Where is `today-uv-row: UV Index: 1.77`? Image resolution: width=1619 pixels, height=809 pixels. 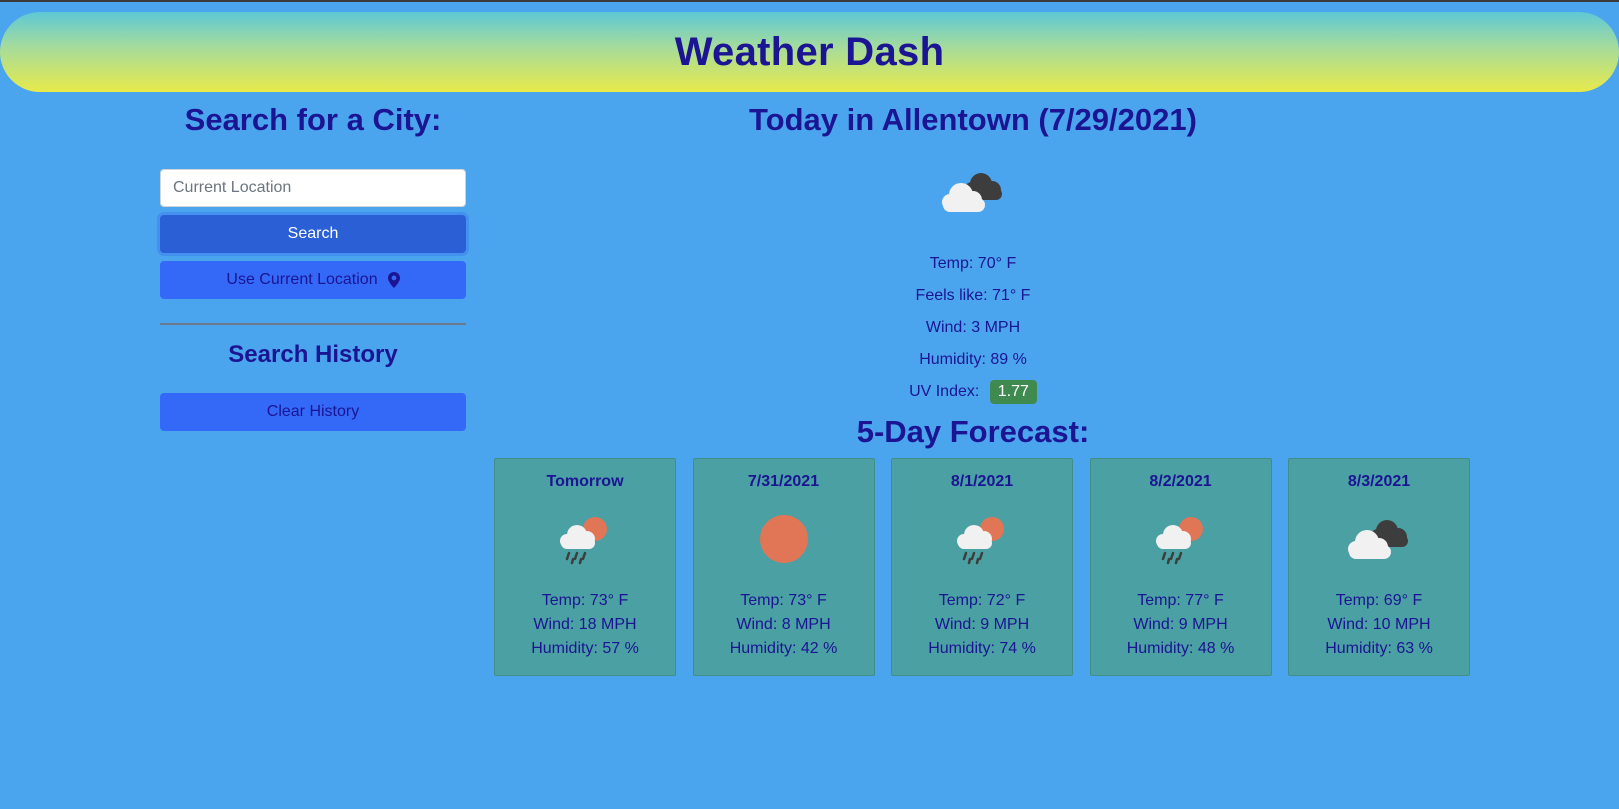
today-uv-row: UV Index: 1.77 is located at coordinates (973, 392).